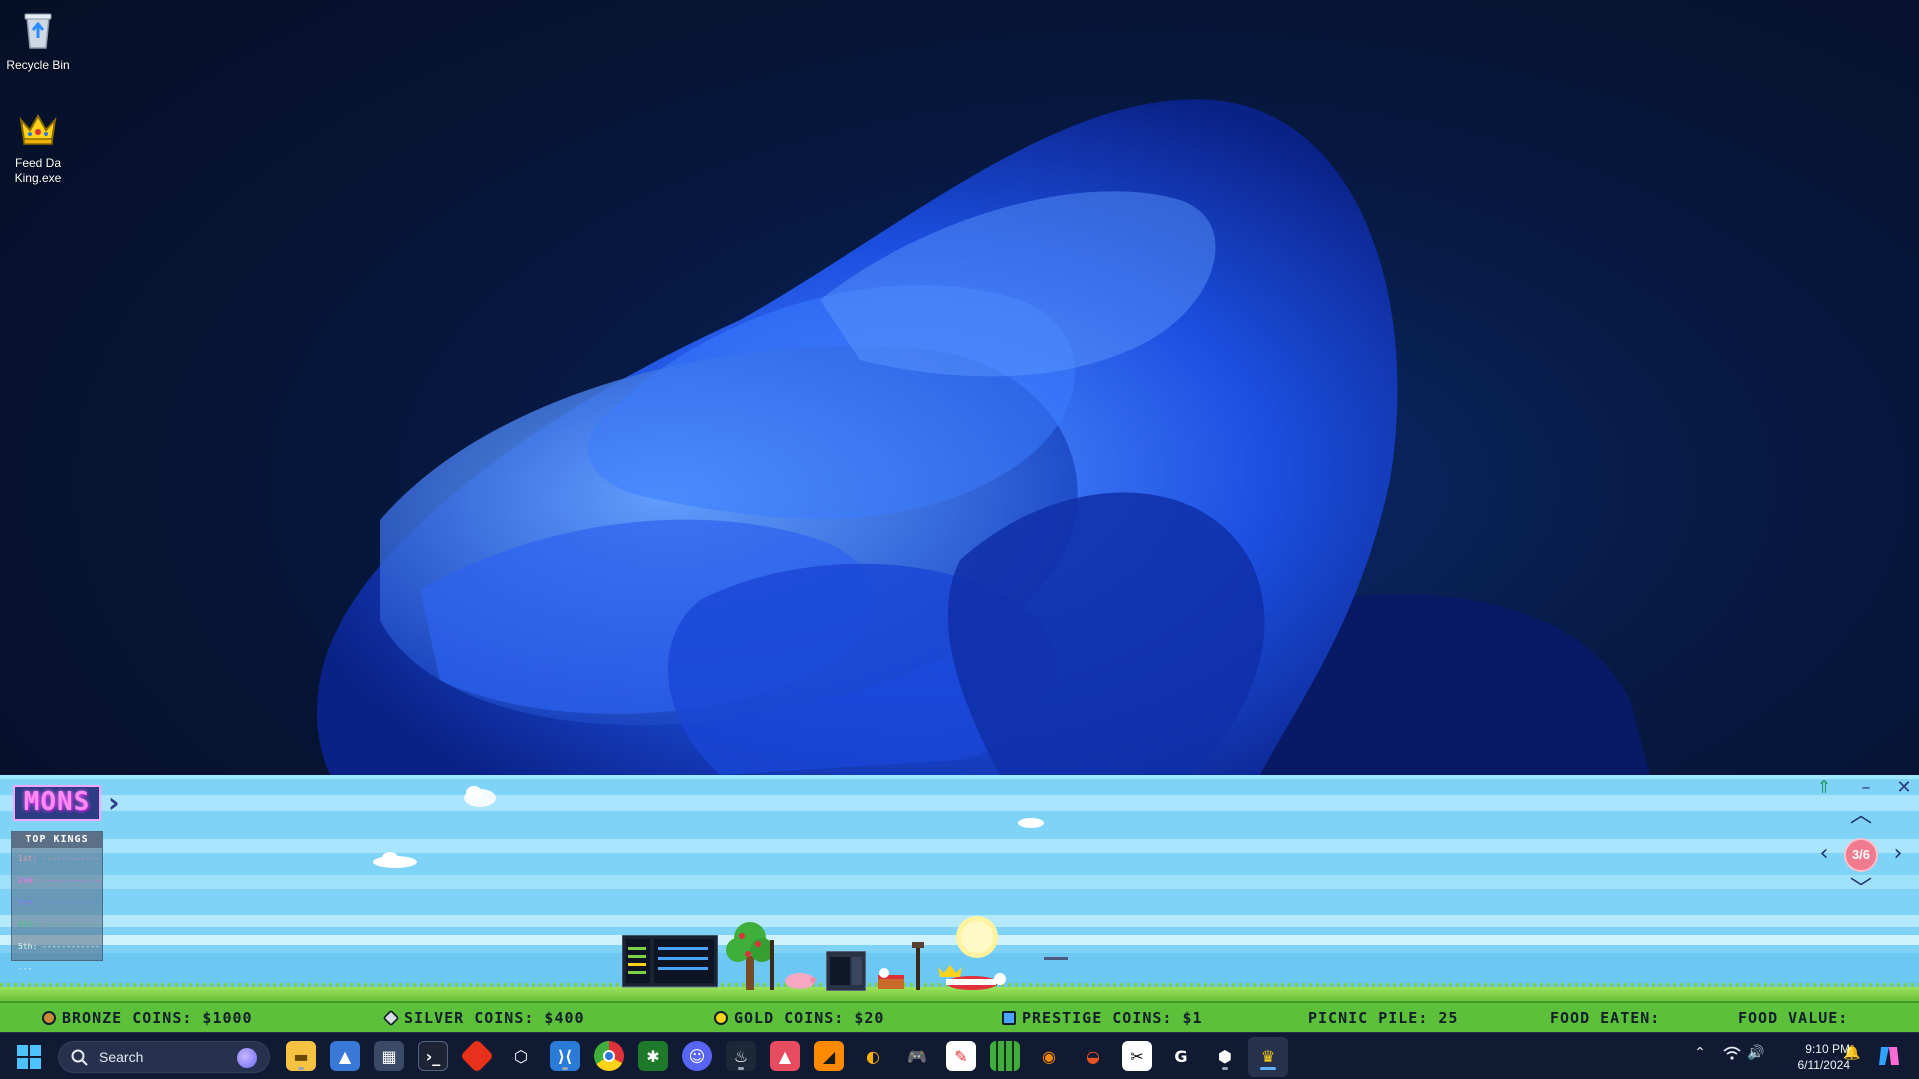  I want to click on leaderboard-row: 3rd: ---------------, so click(59, 913).